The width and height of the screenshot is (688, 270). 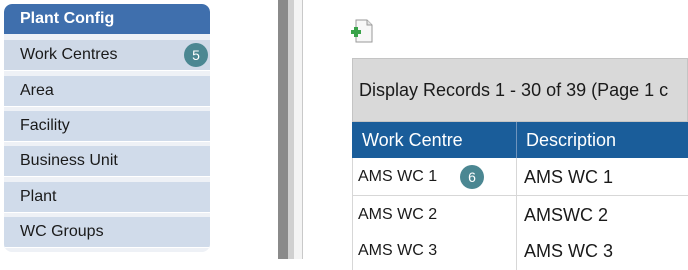 I want to click on sidebar-item-label: Plant, so click(x=38, y=196).